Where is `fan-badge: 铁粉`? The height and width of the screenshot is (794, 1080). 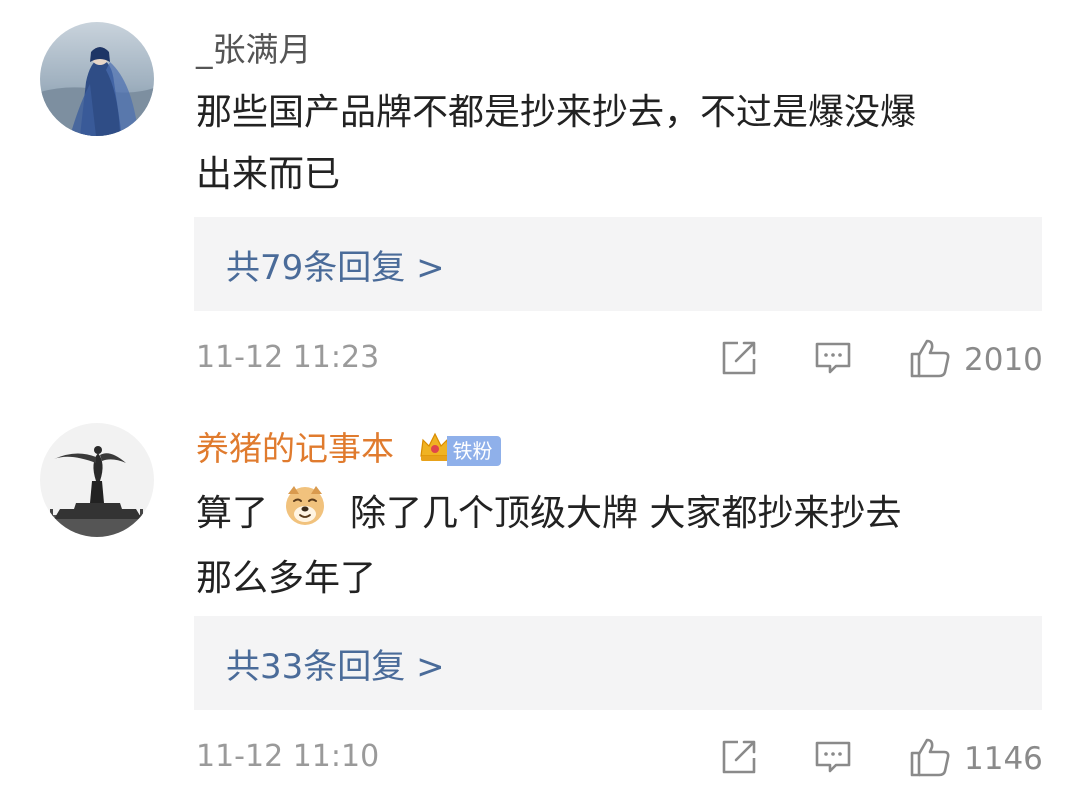 fan-badge: 铁粉 is located at coordinates (459, 450).